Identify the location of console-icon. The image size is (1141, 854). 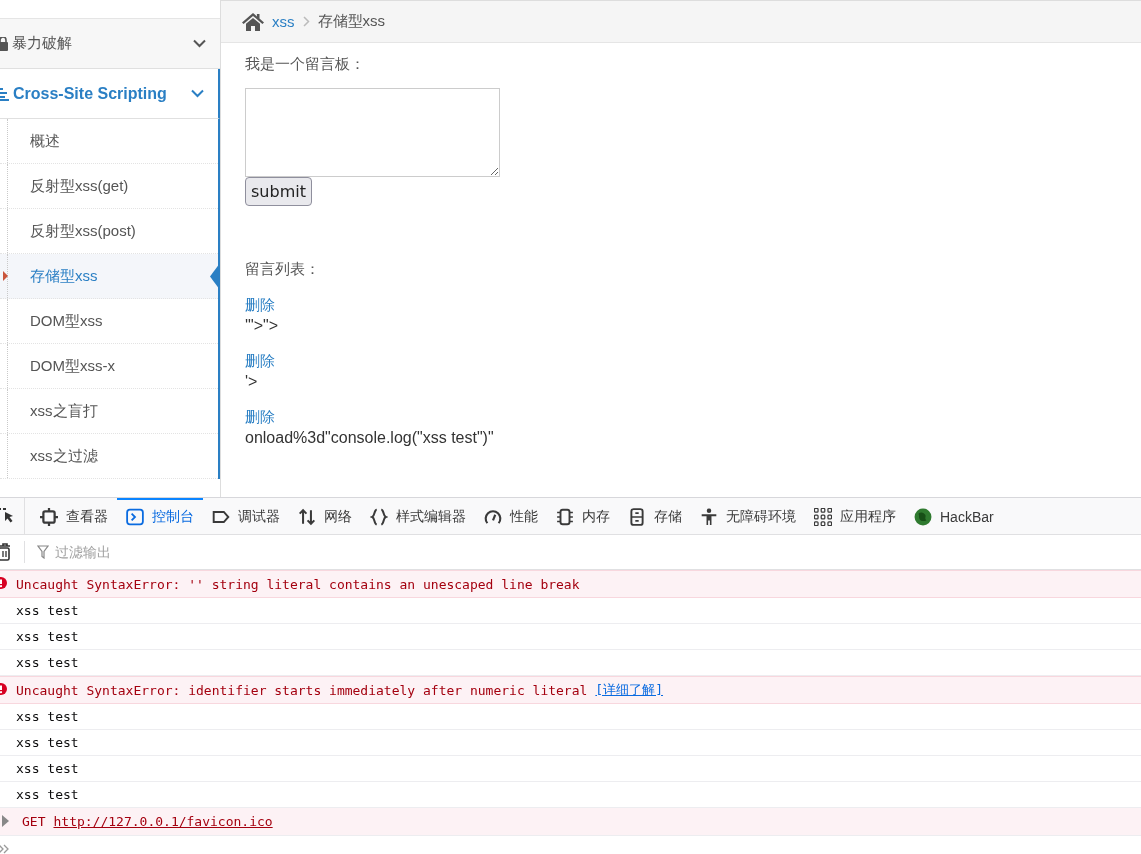
(135, 517).